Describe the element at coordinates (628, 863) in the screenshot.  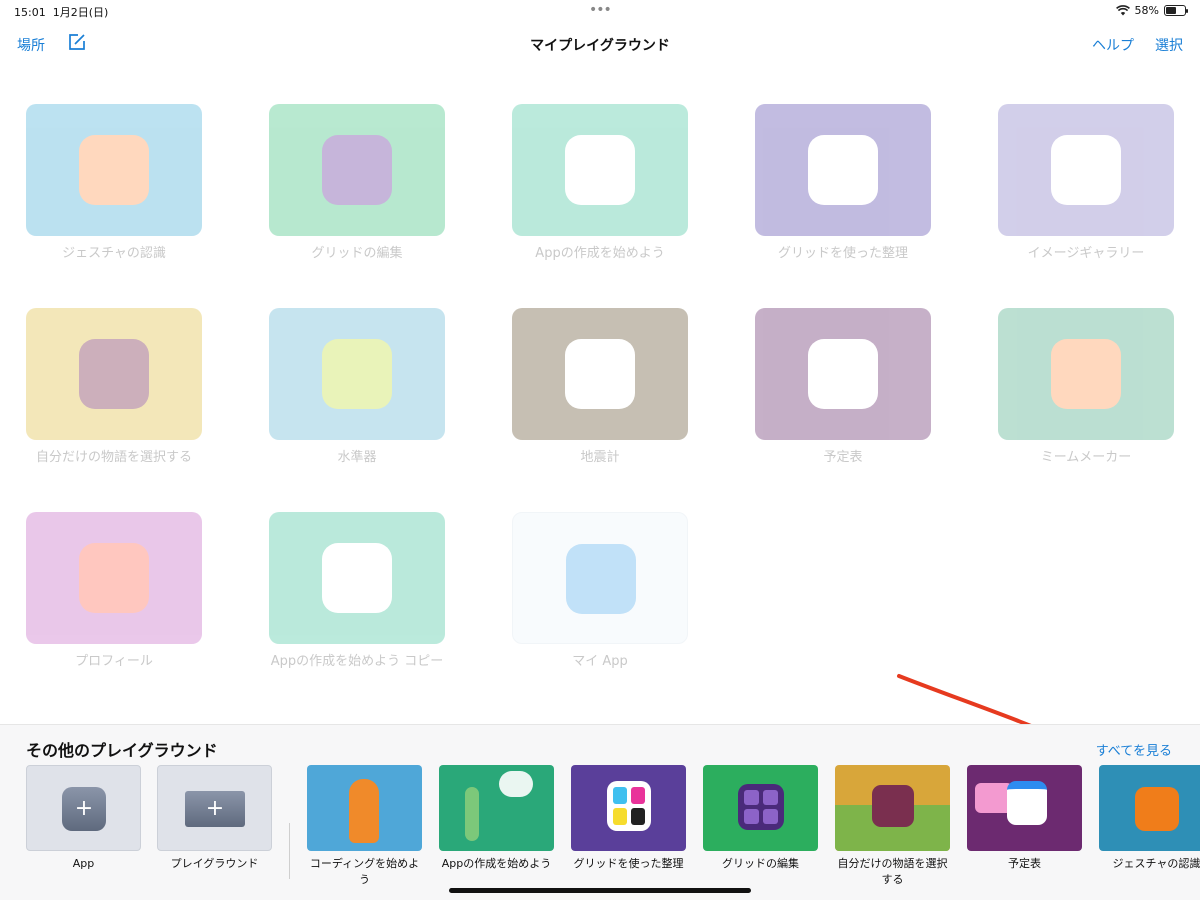
I see `tile-label: グリッドを使った整理` at that location.